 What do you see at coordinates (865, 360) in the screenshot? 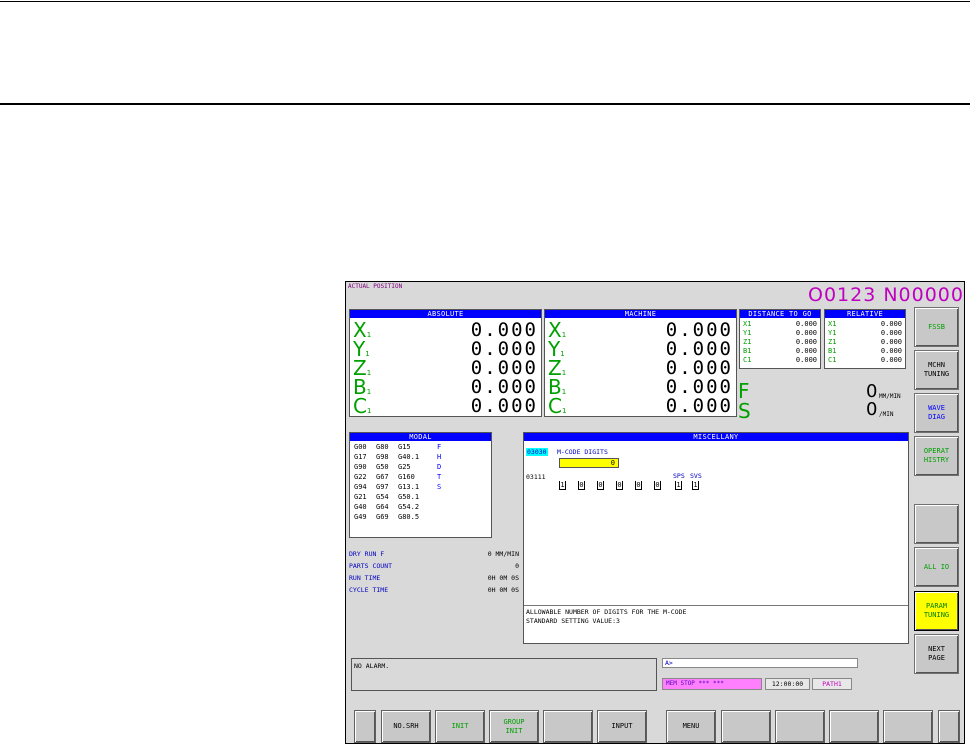
I see `rel-row-c: C1 0.000` at bounding box center [865, 360].